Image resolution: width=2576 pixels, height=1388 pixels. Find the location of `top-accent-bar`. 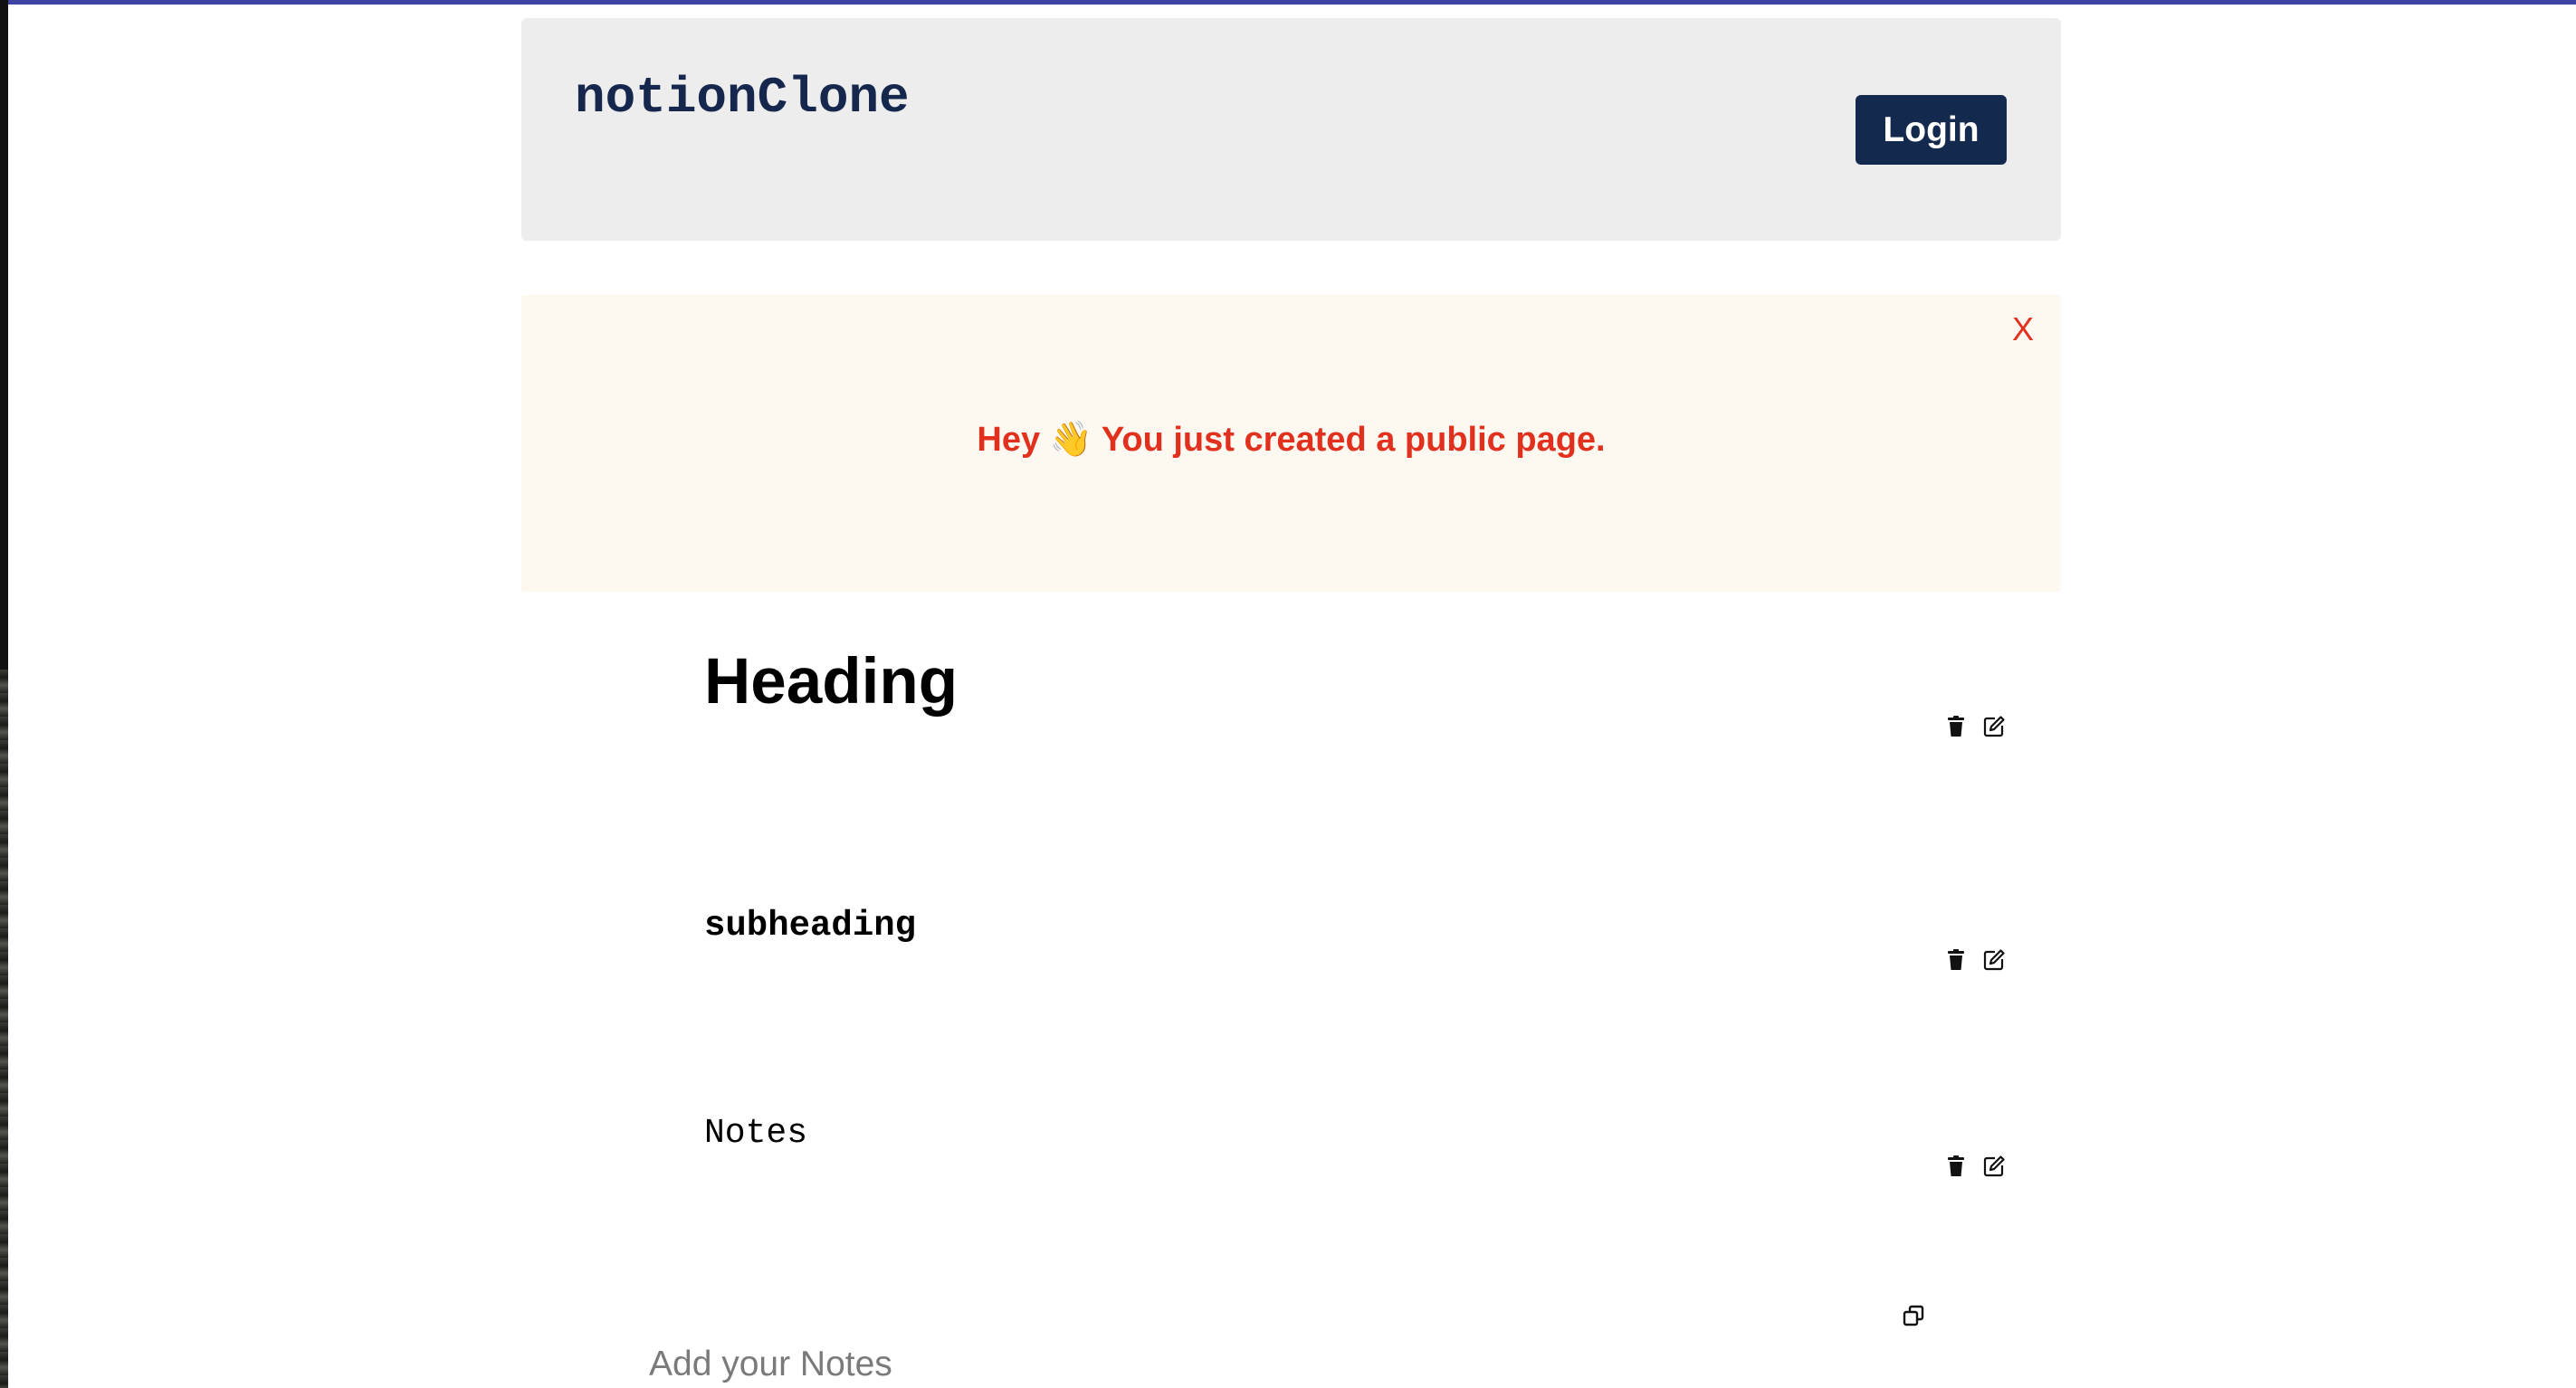

top-accent-bar is located at coordinates (1288, 2).